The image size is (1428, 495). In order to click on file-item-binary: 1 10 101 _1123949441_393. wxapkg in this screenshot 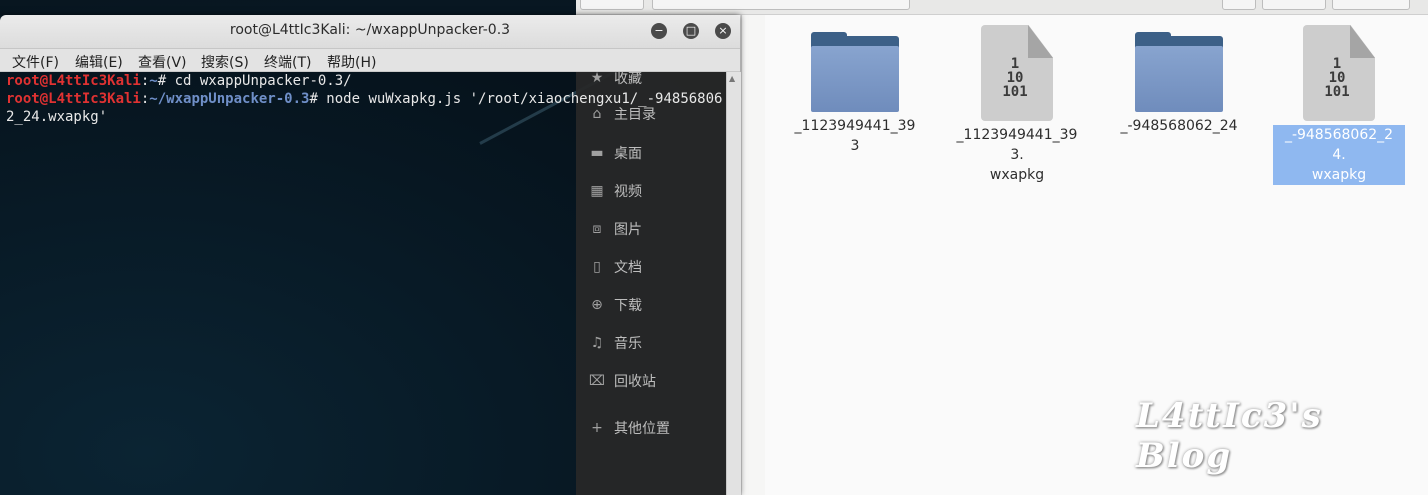, I will do `click(1017, 100)`.